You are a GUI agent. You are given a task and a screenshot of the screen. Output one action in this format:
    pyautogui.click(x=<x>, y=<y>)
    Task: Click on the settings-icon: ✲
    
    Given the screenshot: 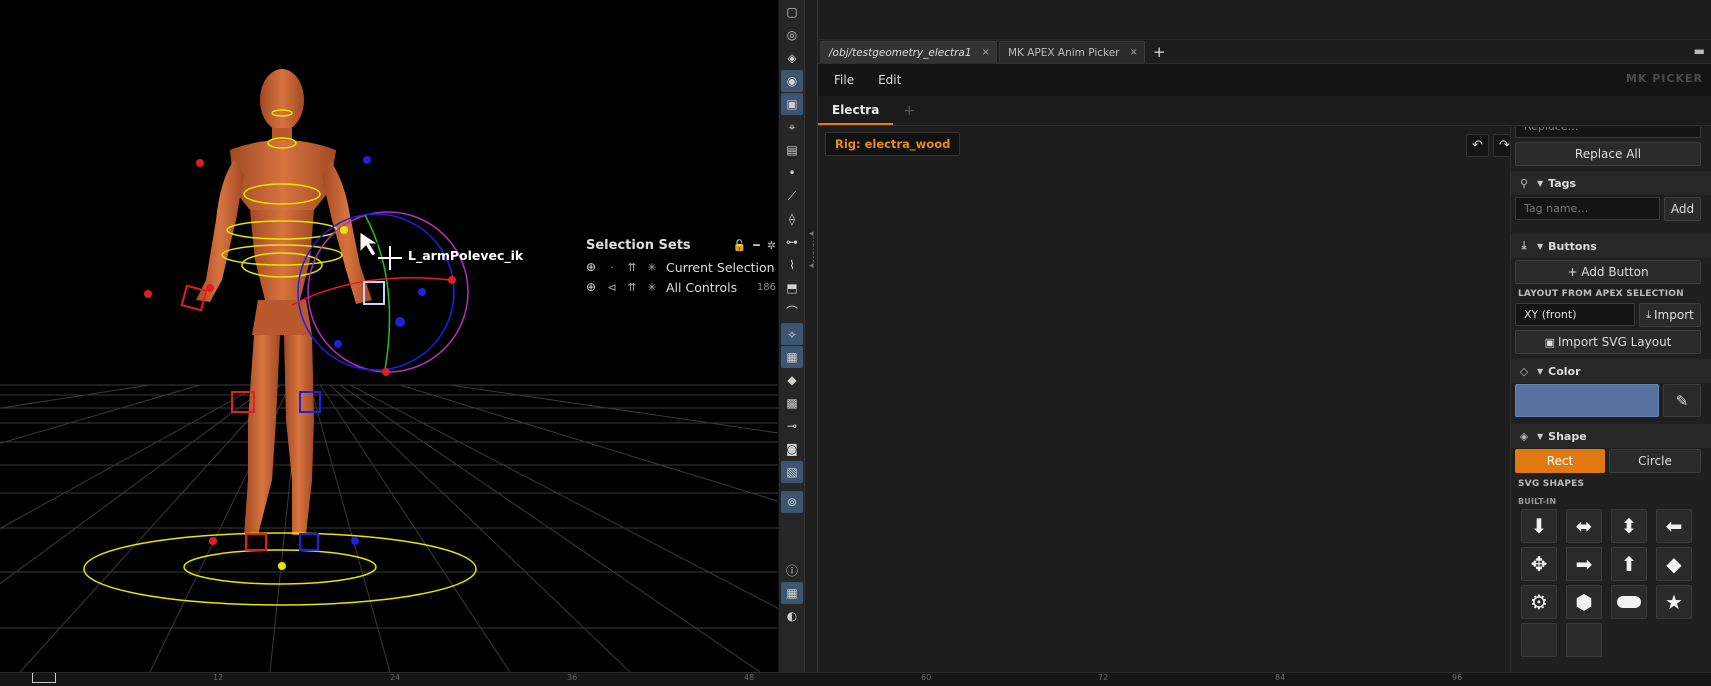 What is the action you would take?
    pyautogui.click(x=771, y=245)
    